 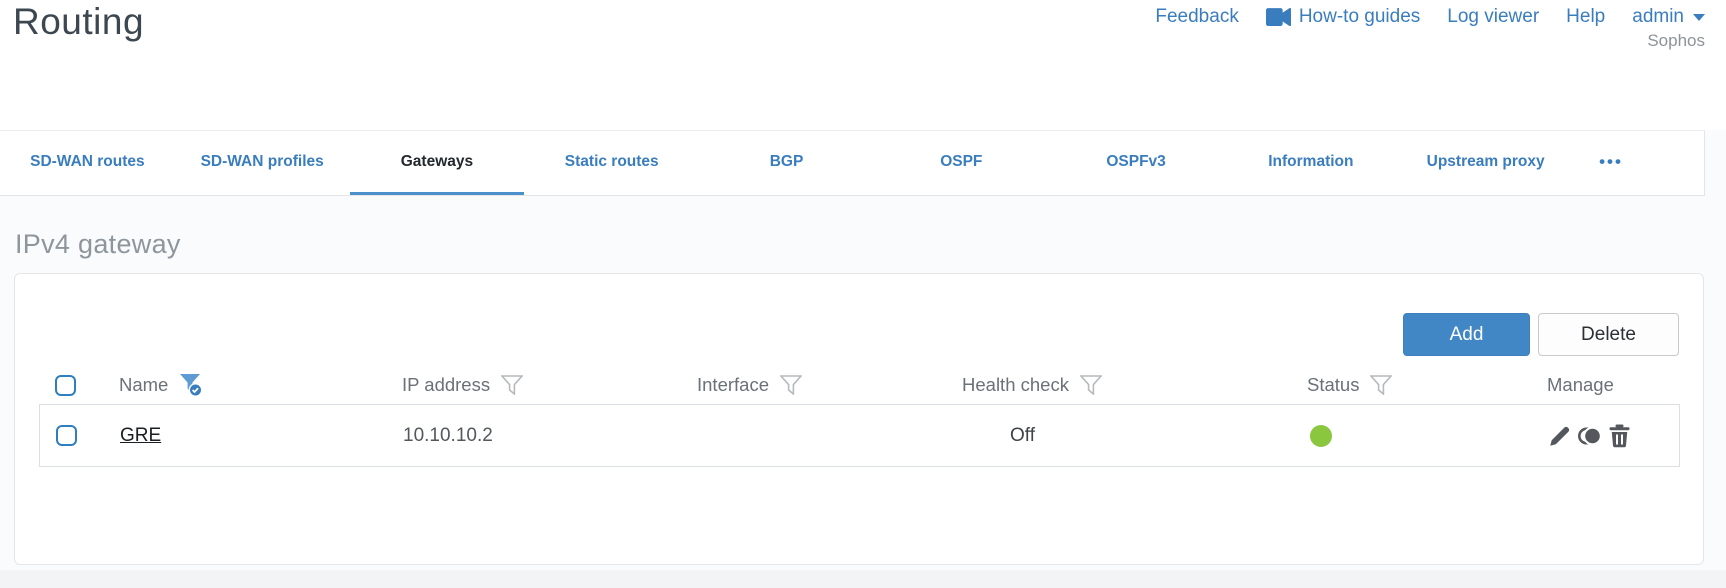 What do you see at coordinates (1699, 17) in the screenshot?
I see `caret-down-icon` at bounding box center [1699, 17].